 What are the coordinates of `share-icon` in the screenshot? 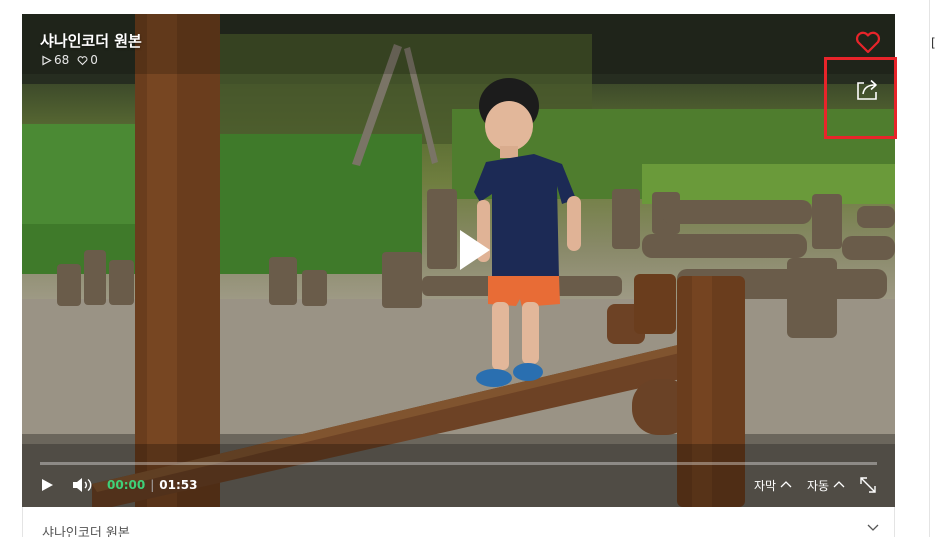 It's located at (867, 89).